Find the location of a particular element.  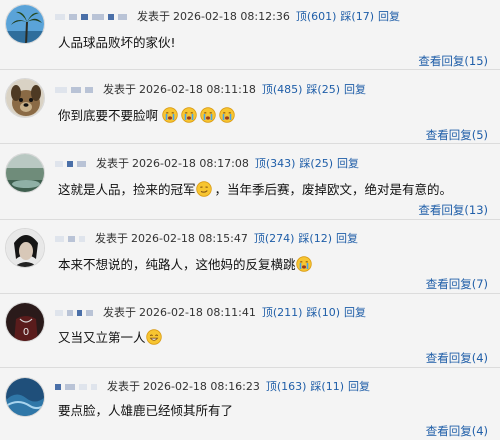

landscape-avatar-icon is located at coordinates (25, 173).